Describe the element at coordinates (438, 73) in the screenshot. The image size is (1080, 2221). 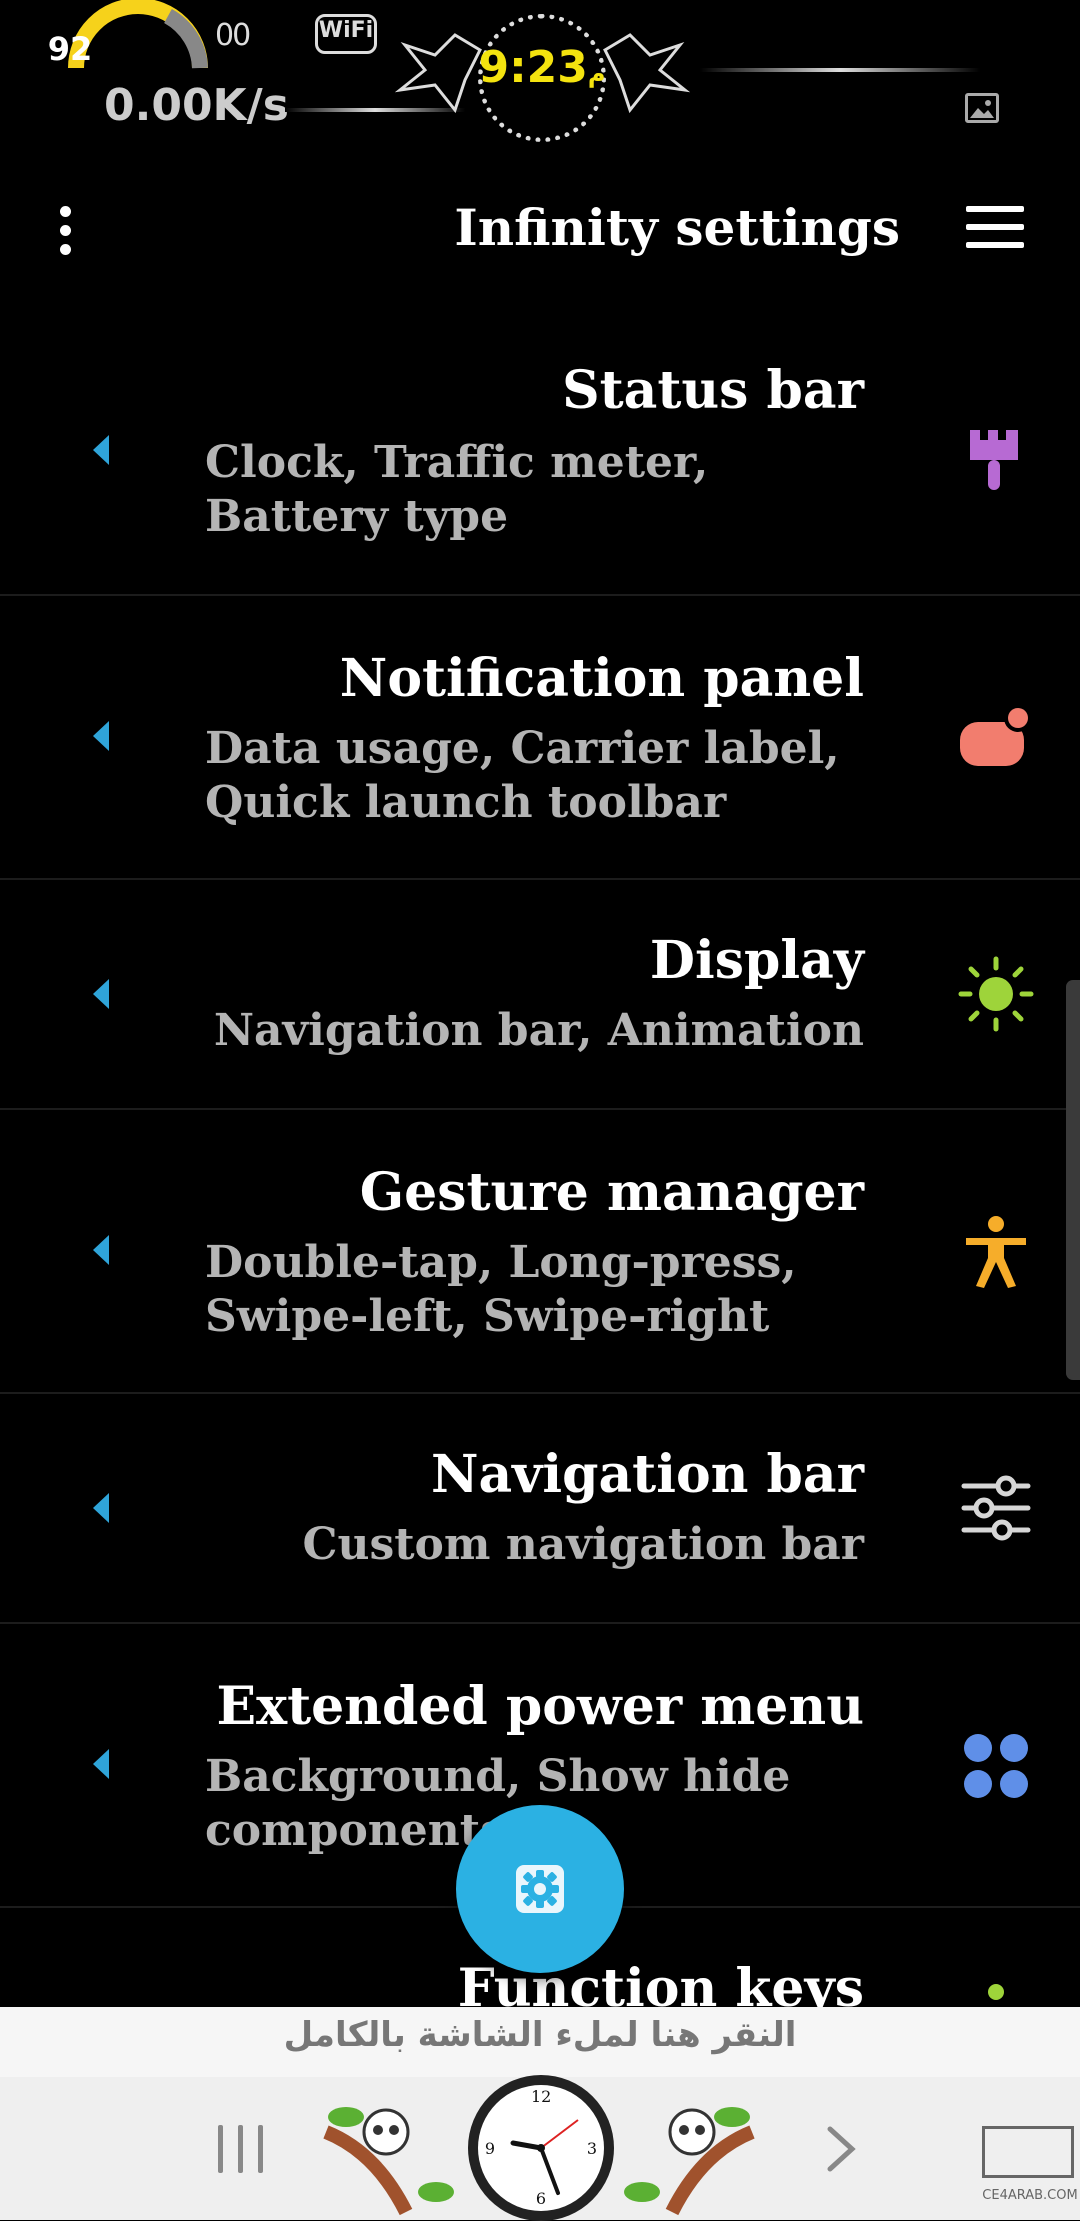
I see `dragon-left-icon` at that location.